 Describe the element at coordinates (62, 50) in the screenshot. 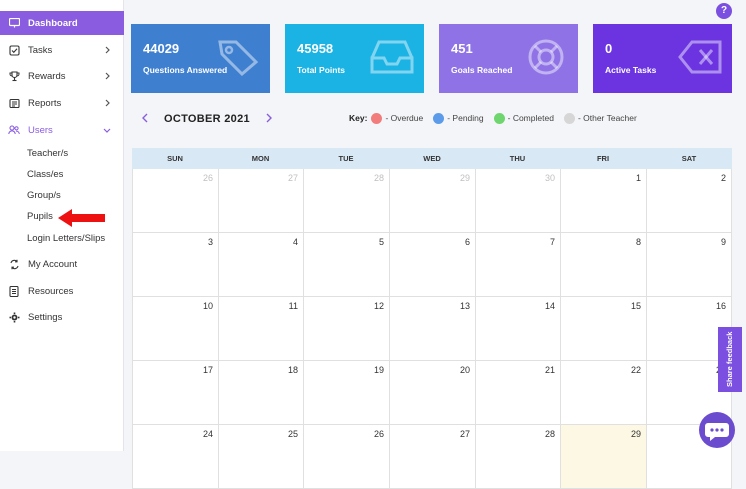

I see `nav-tasks: Tasks` at that location.